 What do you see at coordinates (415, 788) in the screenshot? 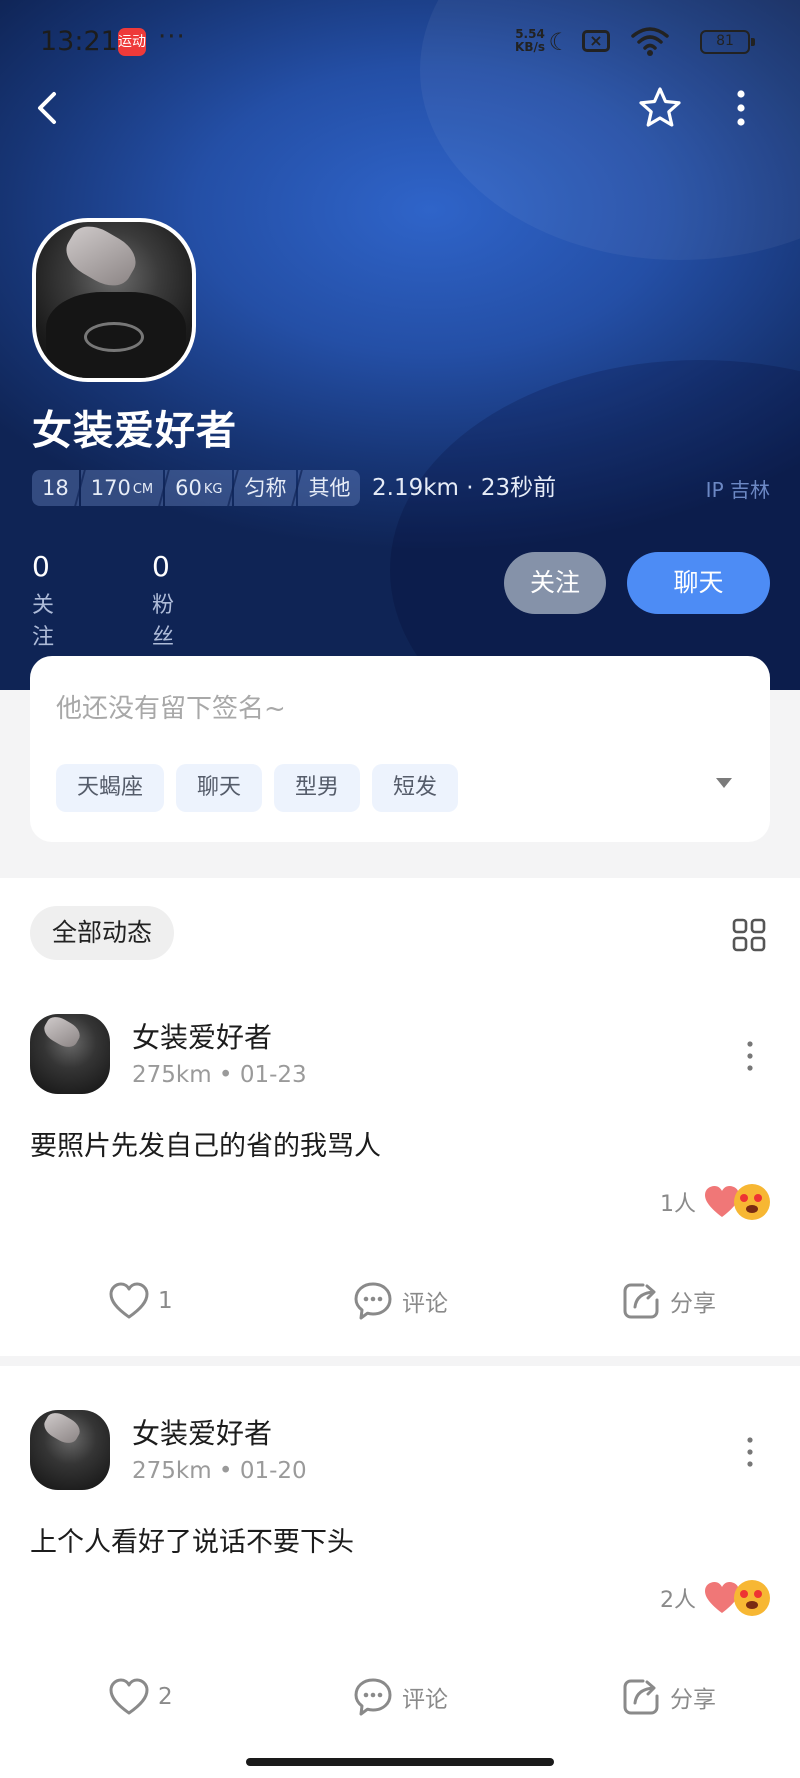
I see `tag-chip: 短发` at bounding box center [415, 788].